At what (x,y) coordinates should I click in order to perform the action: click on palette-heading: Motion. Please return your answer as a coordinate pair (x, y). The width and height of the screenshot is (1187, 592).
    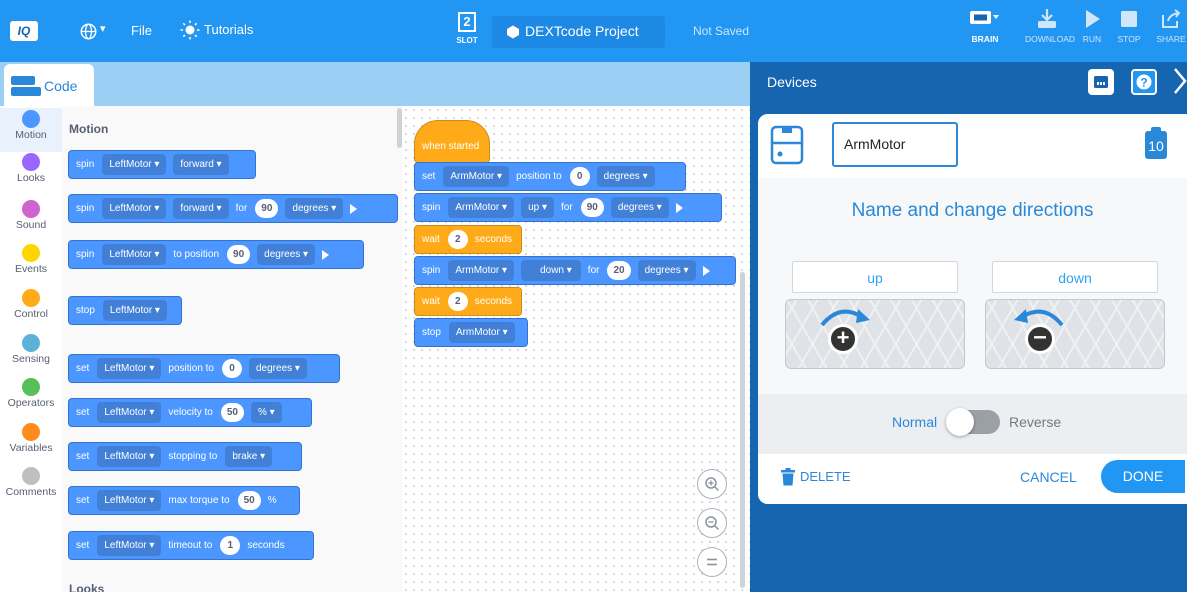
    Looking at the image, I should click on (89, 129).